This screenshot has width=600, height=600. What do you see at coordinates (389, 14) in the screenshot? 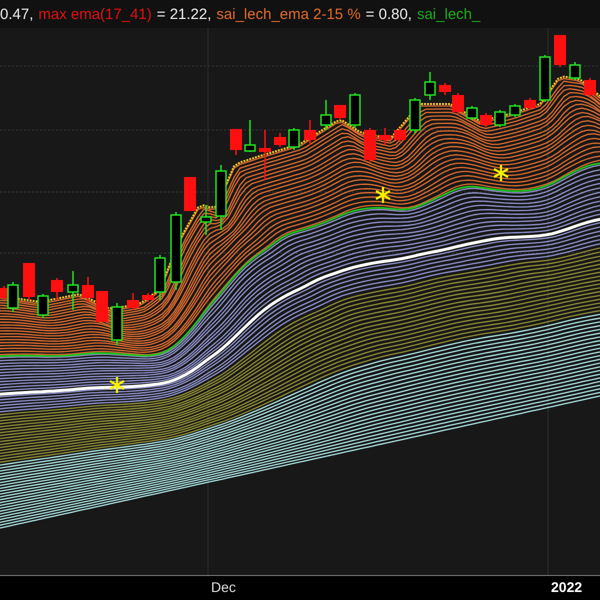
I see `legend-text: = 0.80,` at bounding box center [389, 14].